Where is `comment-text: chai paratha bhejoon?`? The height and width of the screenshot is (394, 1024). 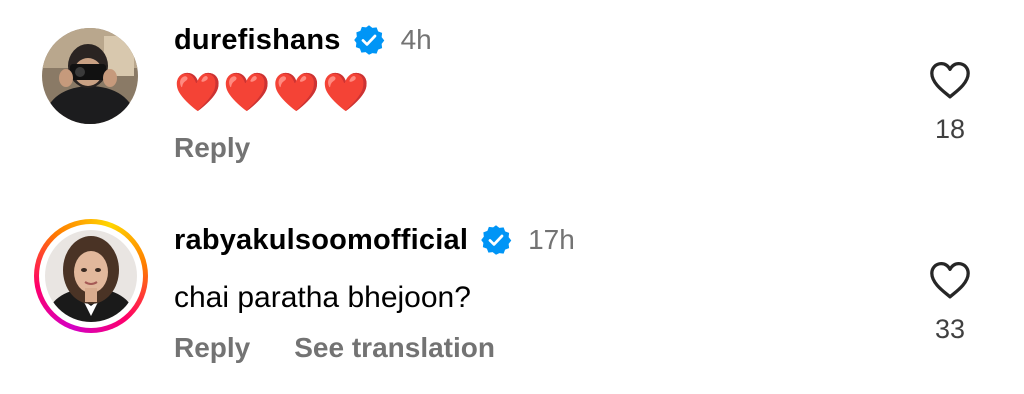
comment-text: chai paratha bhejoon? is located at coordinates (322, 297).